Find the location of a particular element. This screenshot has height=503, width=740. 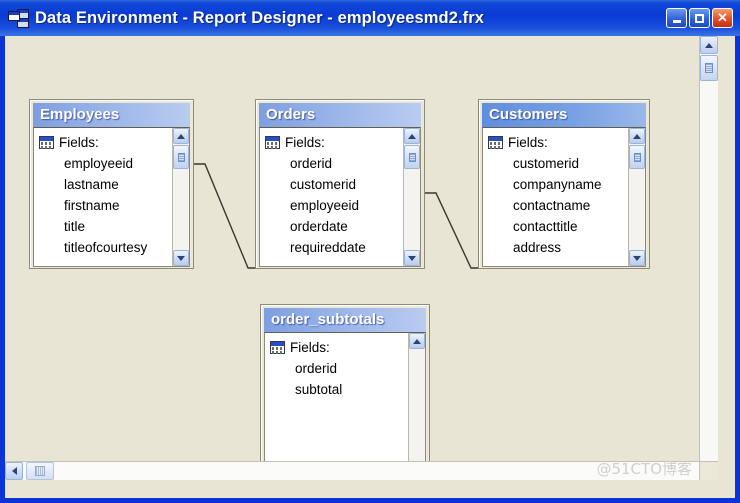

chevron-left-icon is located at coordinates (14, 471).